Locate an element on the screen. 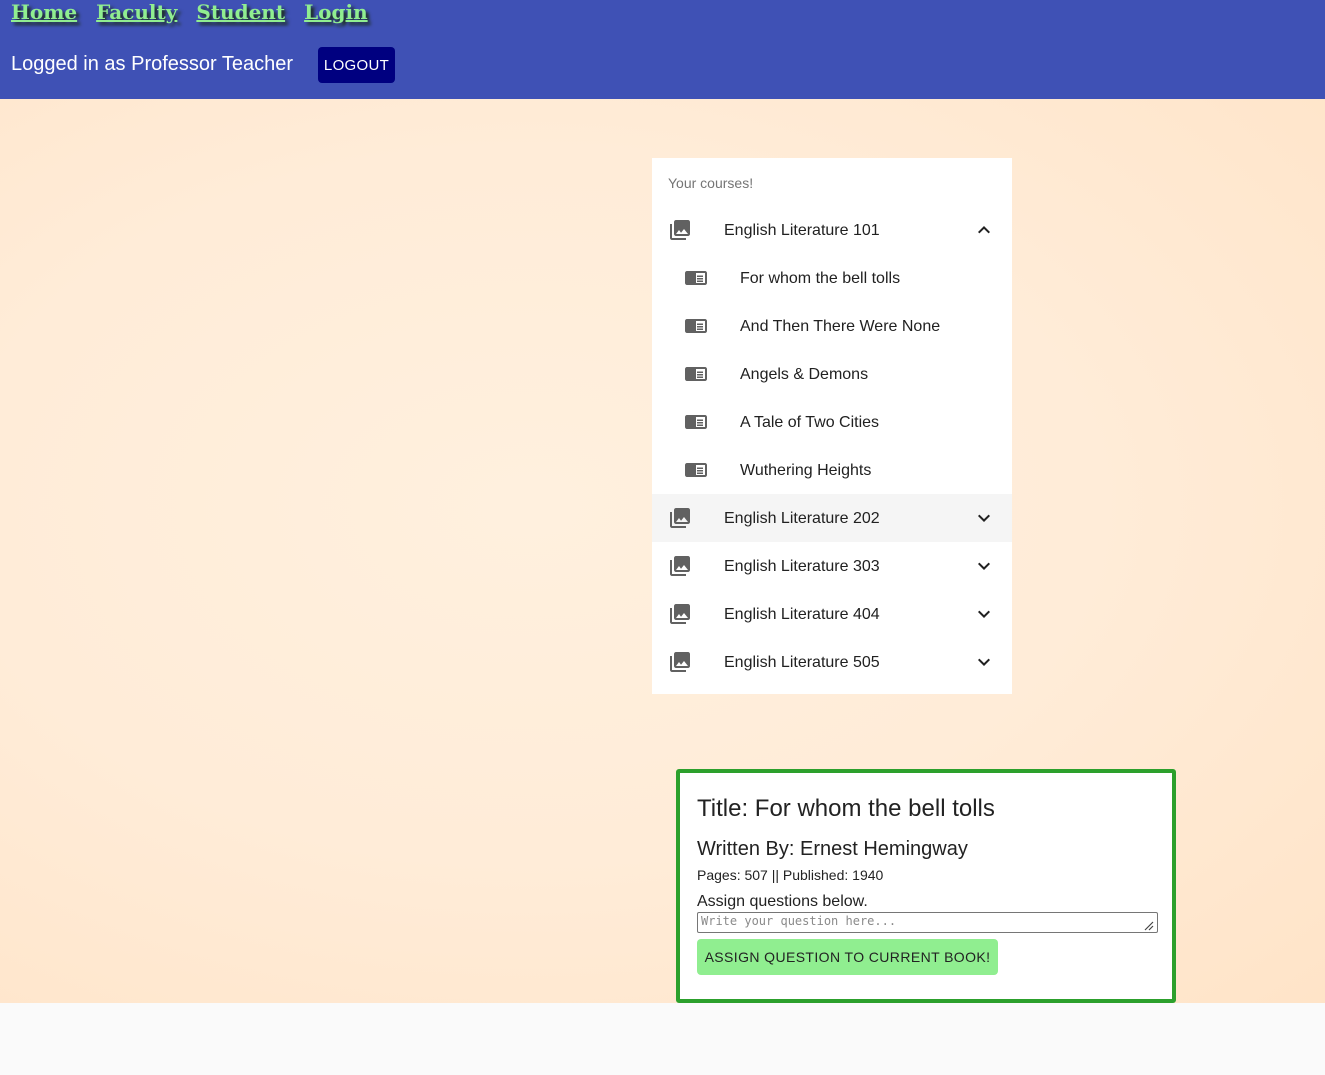 The width and height of the screenshot is (1325, 1075). nav-login-link: Login is located at coordinates (336, 12).